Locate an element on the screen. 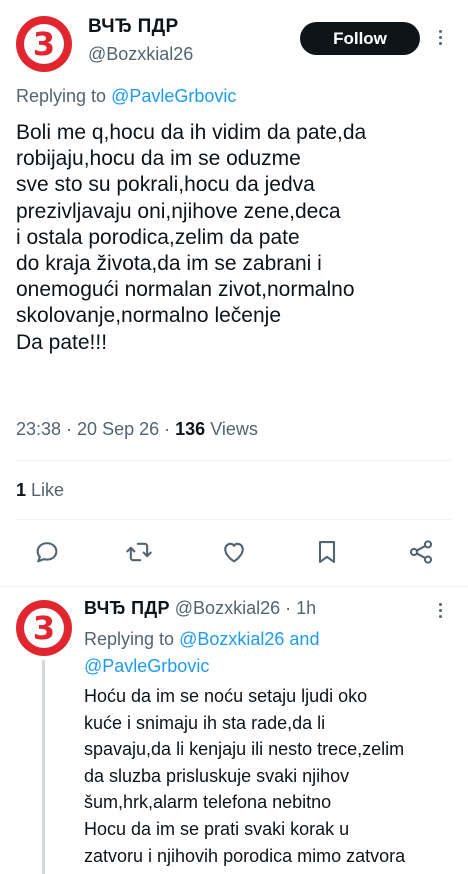 The height and width of the screenshot is (874, 468). reply-author-display-name: ВЧЂ ПДР is located at coordinates (127, 608).